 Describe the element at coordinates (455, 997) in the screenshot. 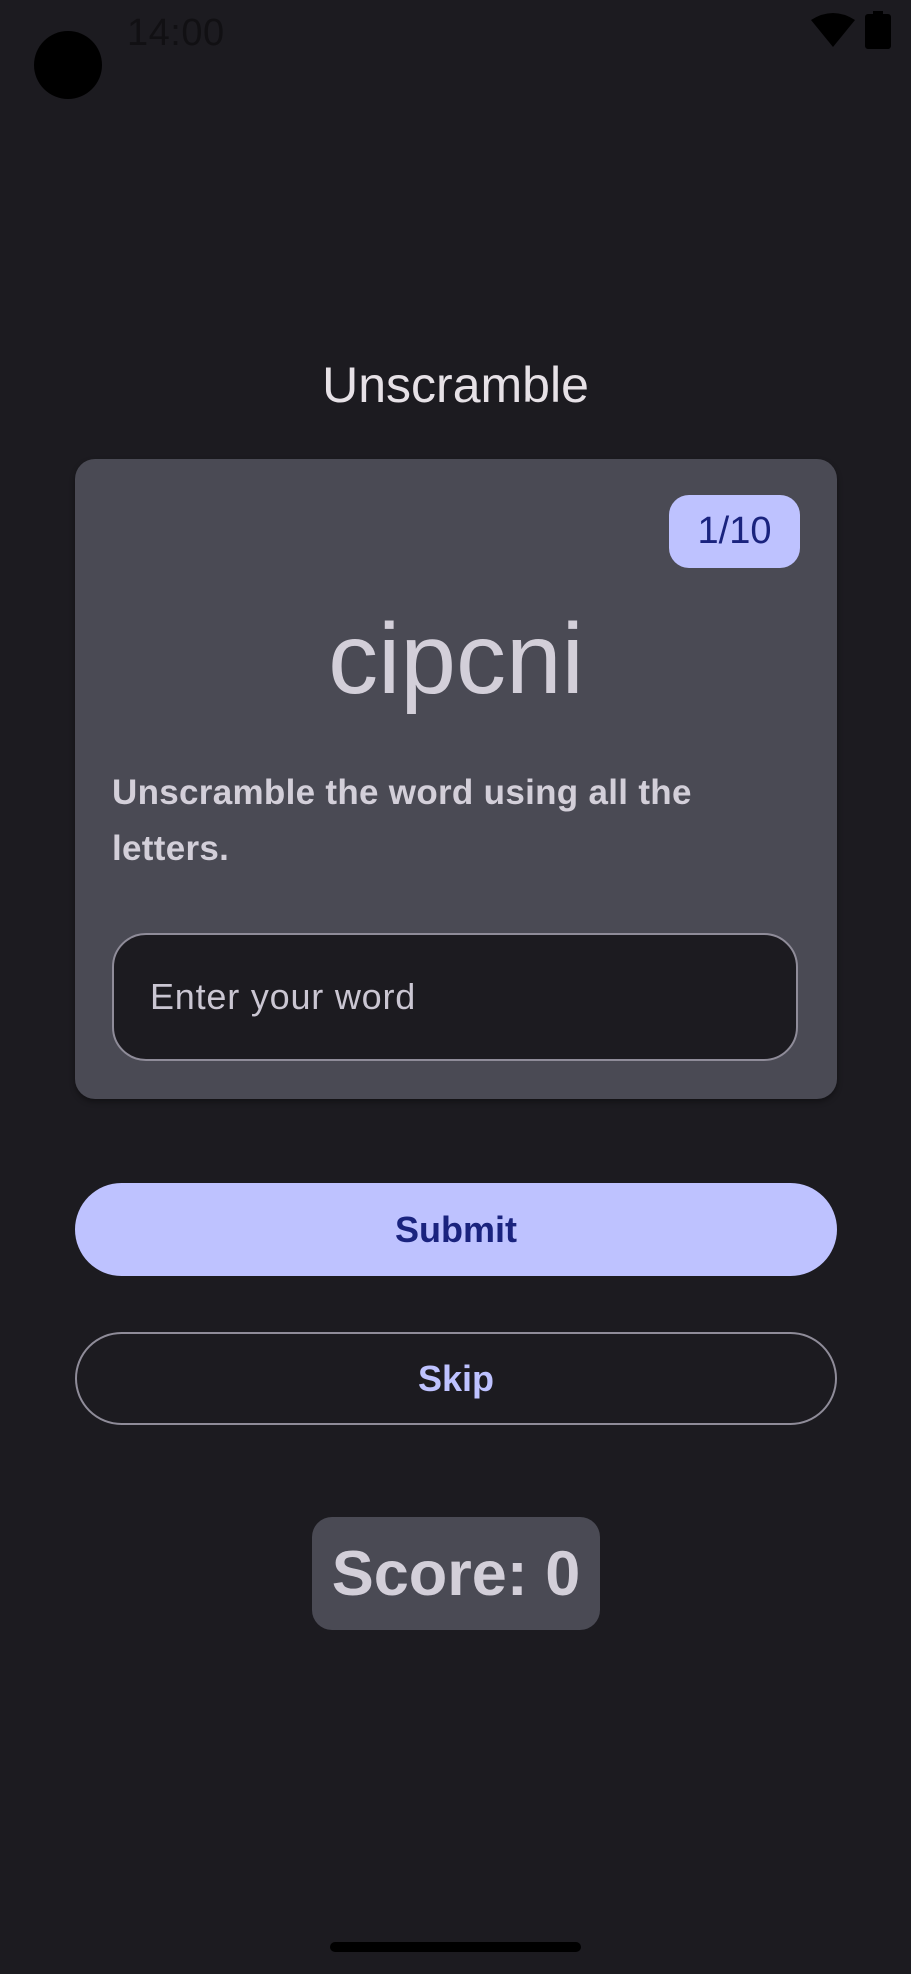

I see `word-input` at that location.